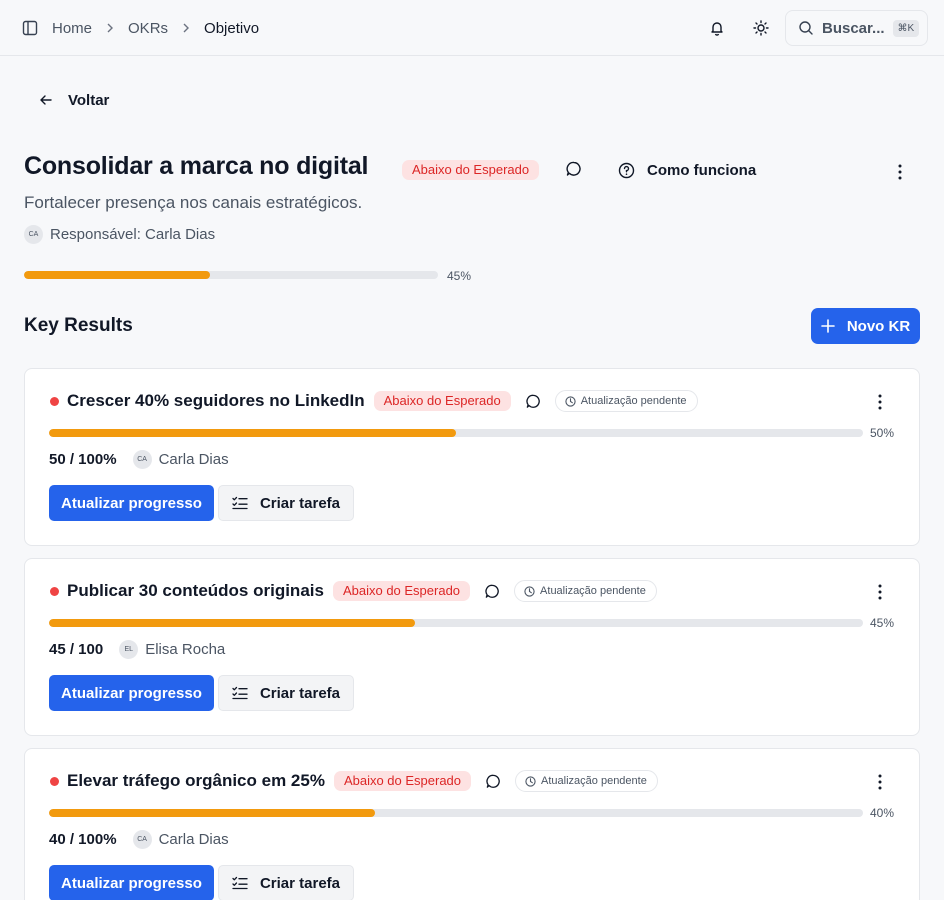 This screenshot has width=944, height=900. Describe the element at coordinates (717, 28) in the screenshot. I see `bell-icon` at that location.